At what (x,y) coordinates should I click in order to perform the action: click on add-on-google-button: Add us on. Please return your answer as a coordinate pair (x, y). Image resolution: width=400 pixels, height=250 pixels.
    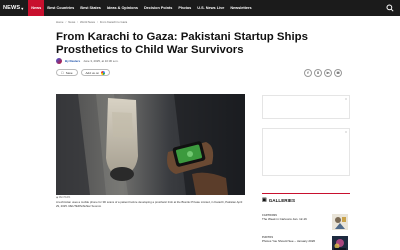
    Looking at the image, I should click on (95, 72).